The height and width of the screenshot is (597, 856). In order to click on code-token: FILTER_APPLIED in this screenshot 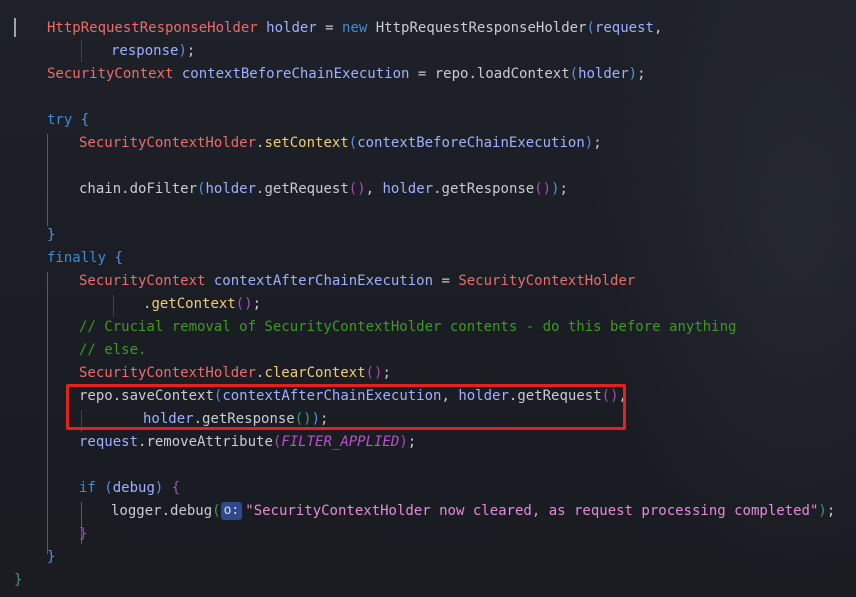, I will do `click(340, 442)`.